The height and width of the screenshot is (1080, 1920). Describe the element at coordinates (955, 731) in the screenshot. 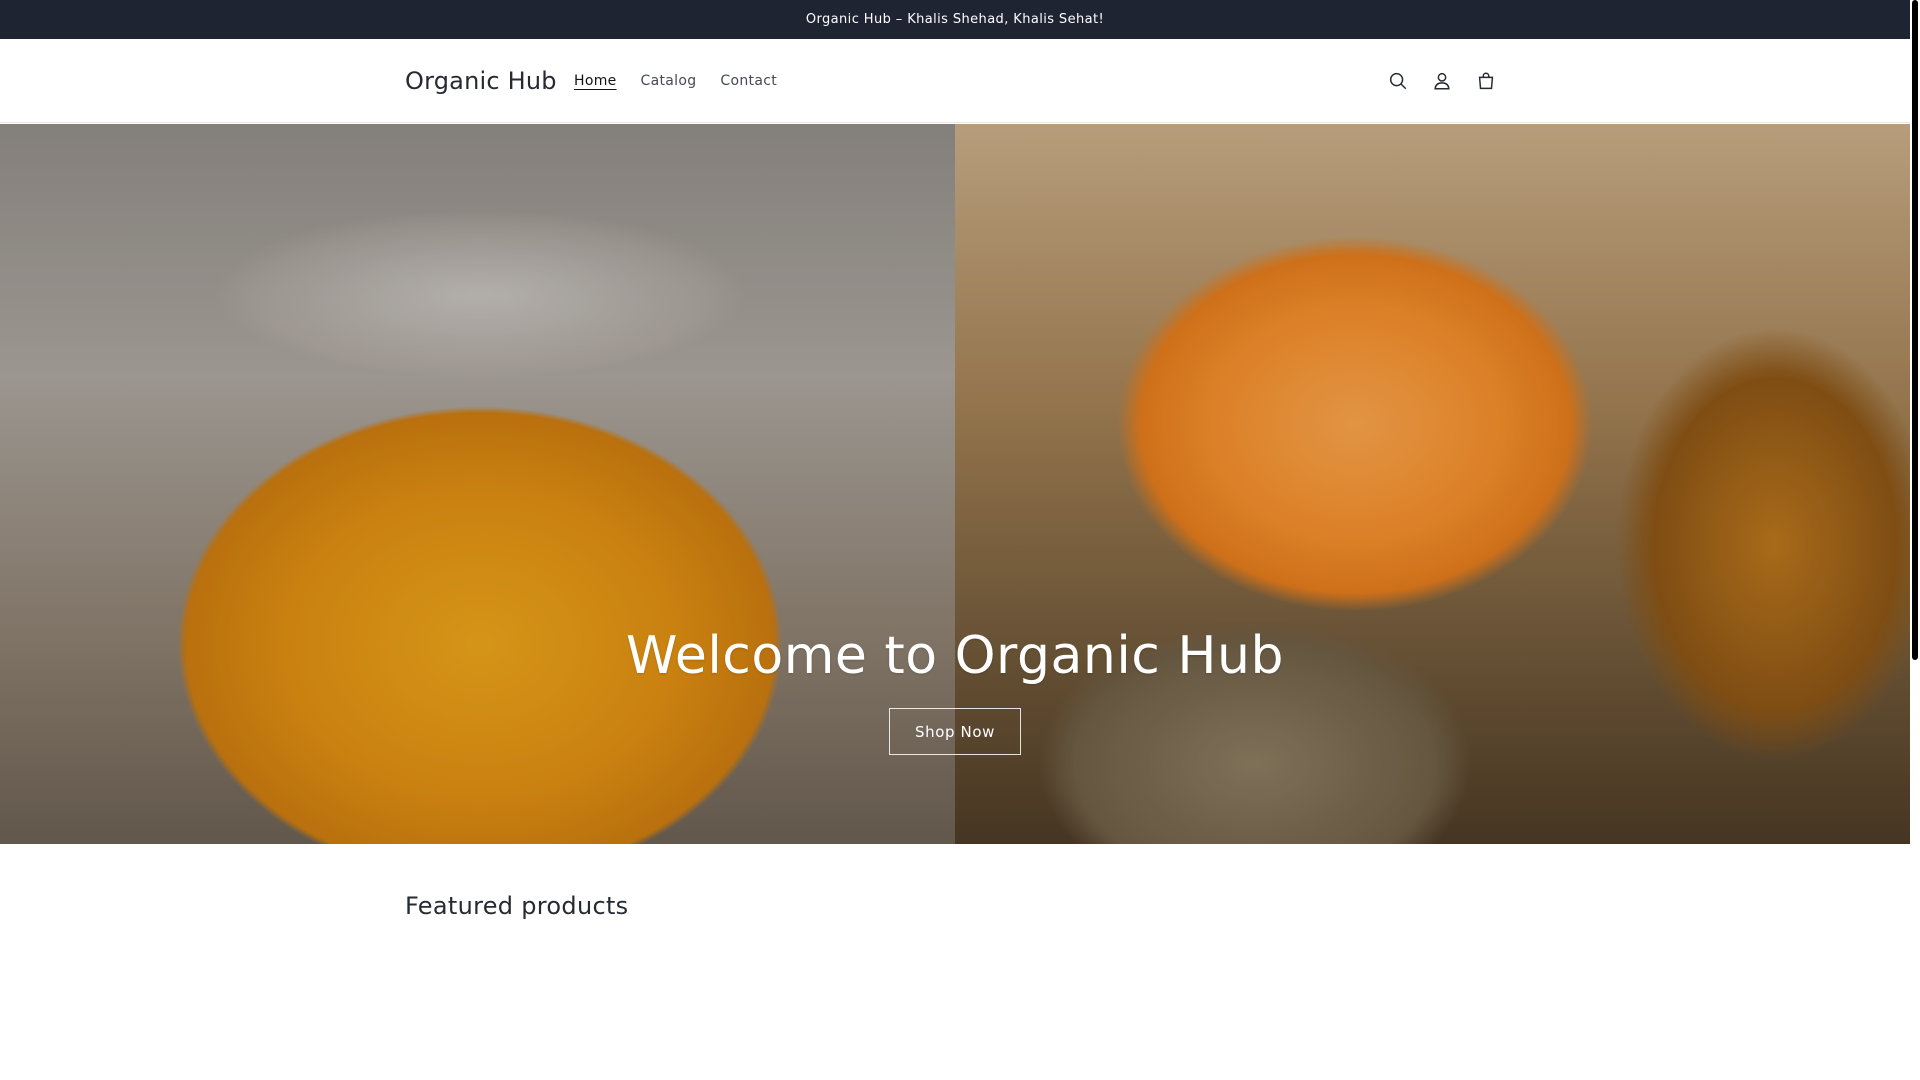

I see `shop-now-button: Shop Now` at that location.